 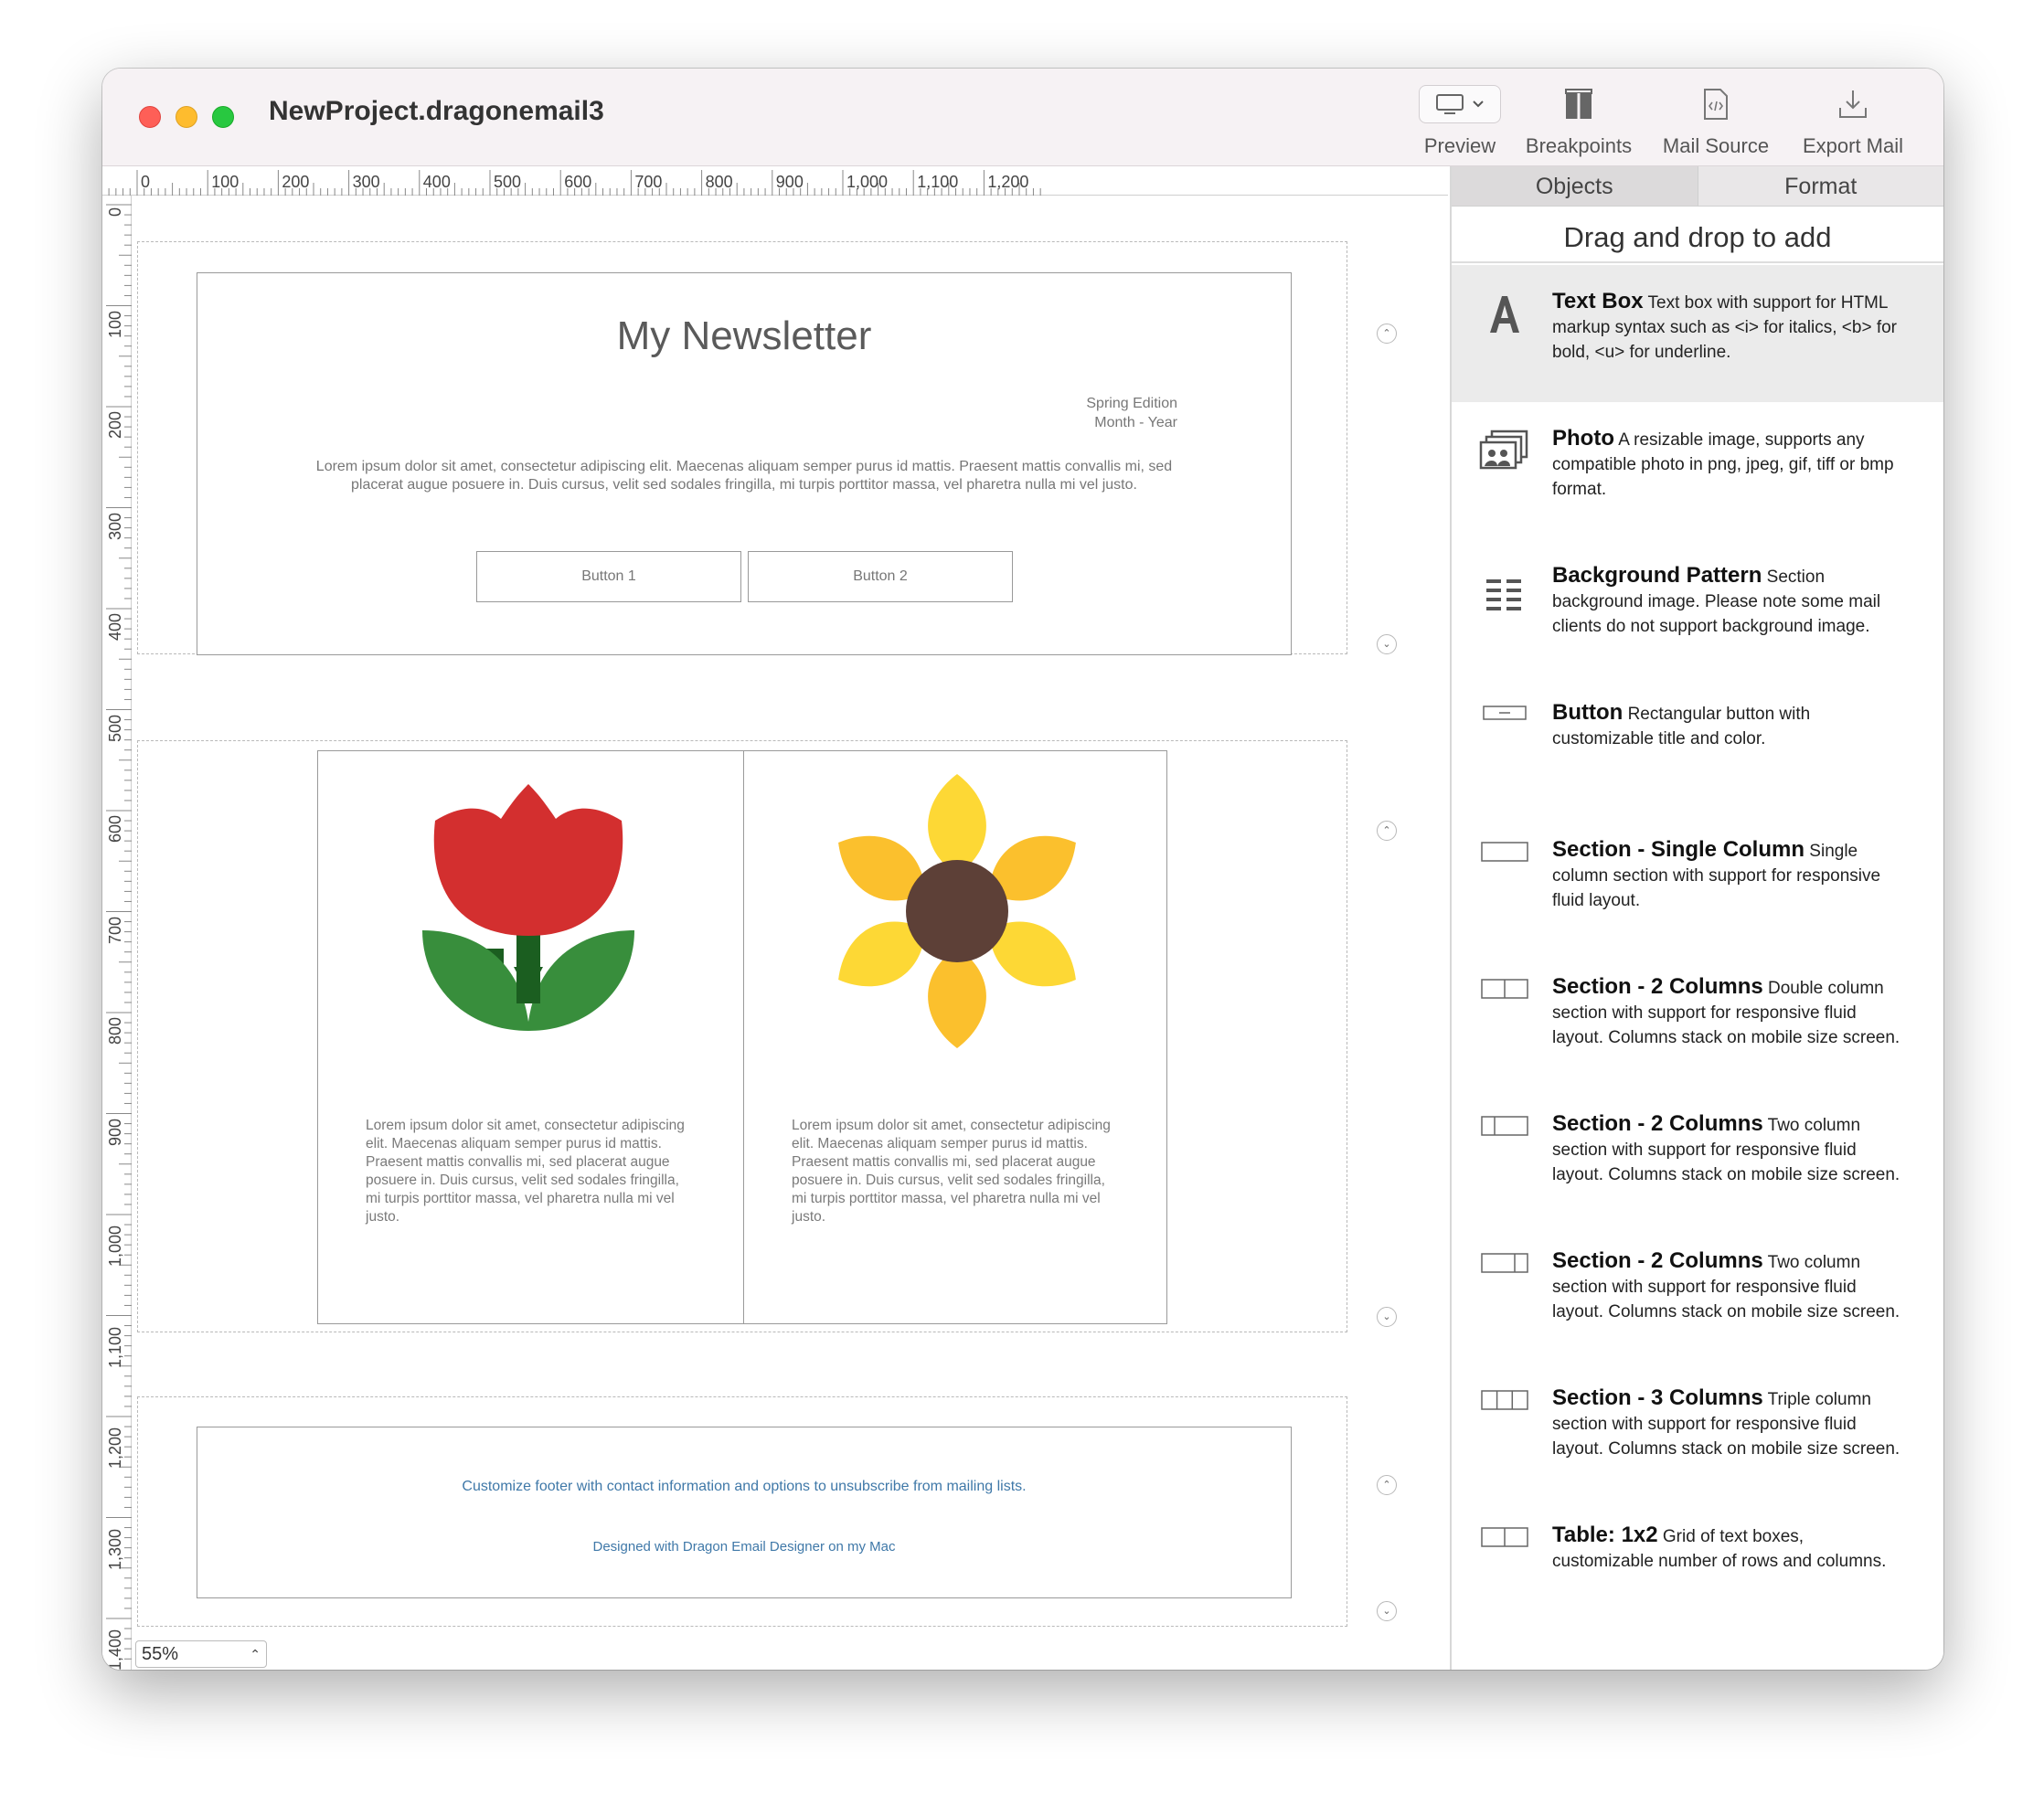 What do you see at coordinates (1697, 262) in the screenshot?
I see `divider` at bounding box center [1697, 262].